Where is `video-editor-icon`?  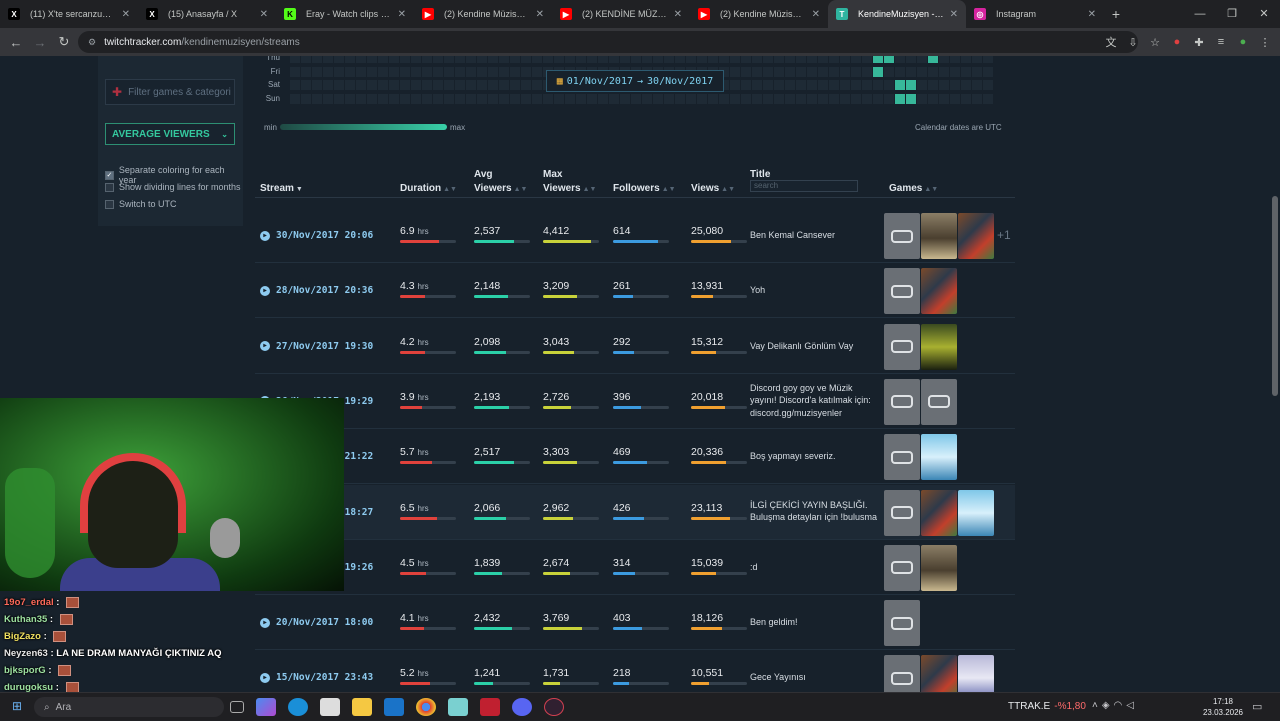
video-editor-icon is located at coordinates (490, 707).